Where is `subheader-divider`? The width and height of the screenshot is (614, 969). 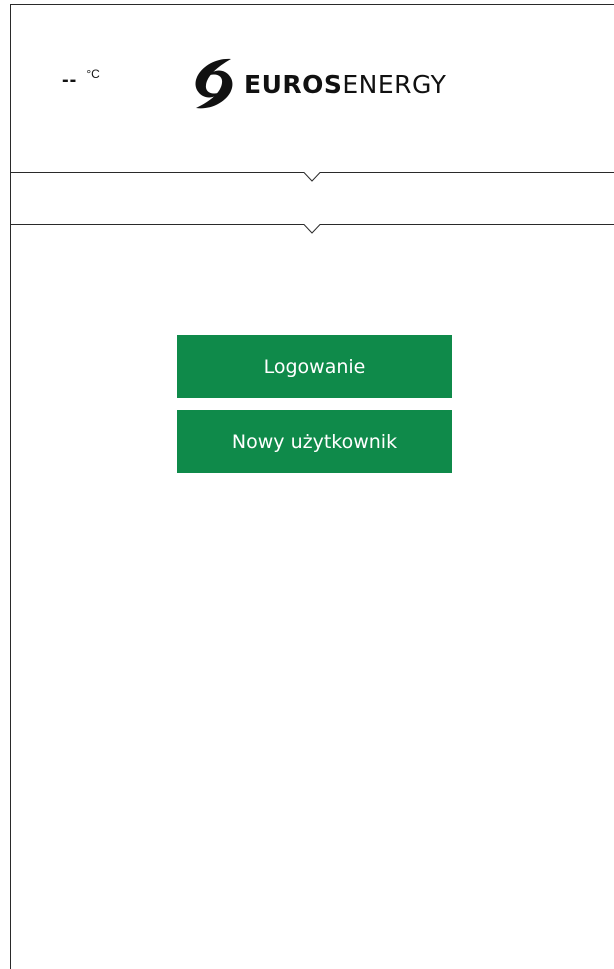 subheader-divider is located at coordinates (312, 231).